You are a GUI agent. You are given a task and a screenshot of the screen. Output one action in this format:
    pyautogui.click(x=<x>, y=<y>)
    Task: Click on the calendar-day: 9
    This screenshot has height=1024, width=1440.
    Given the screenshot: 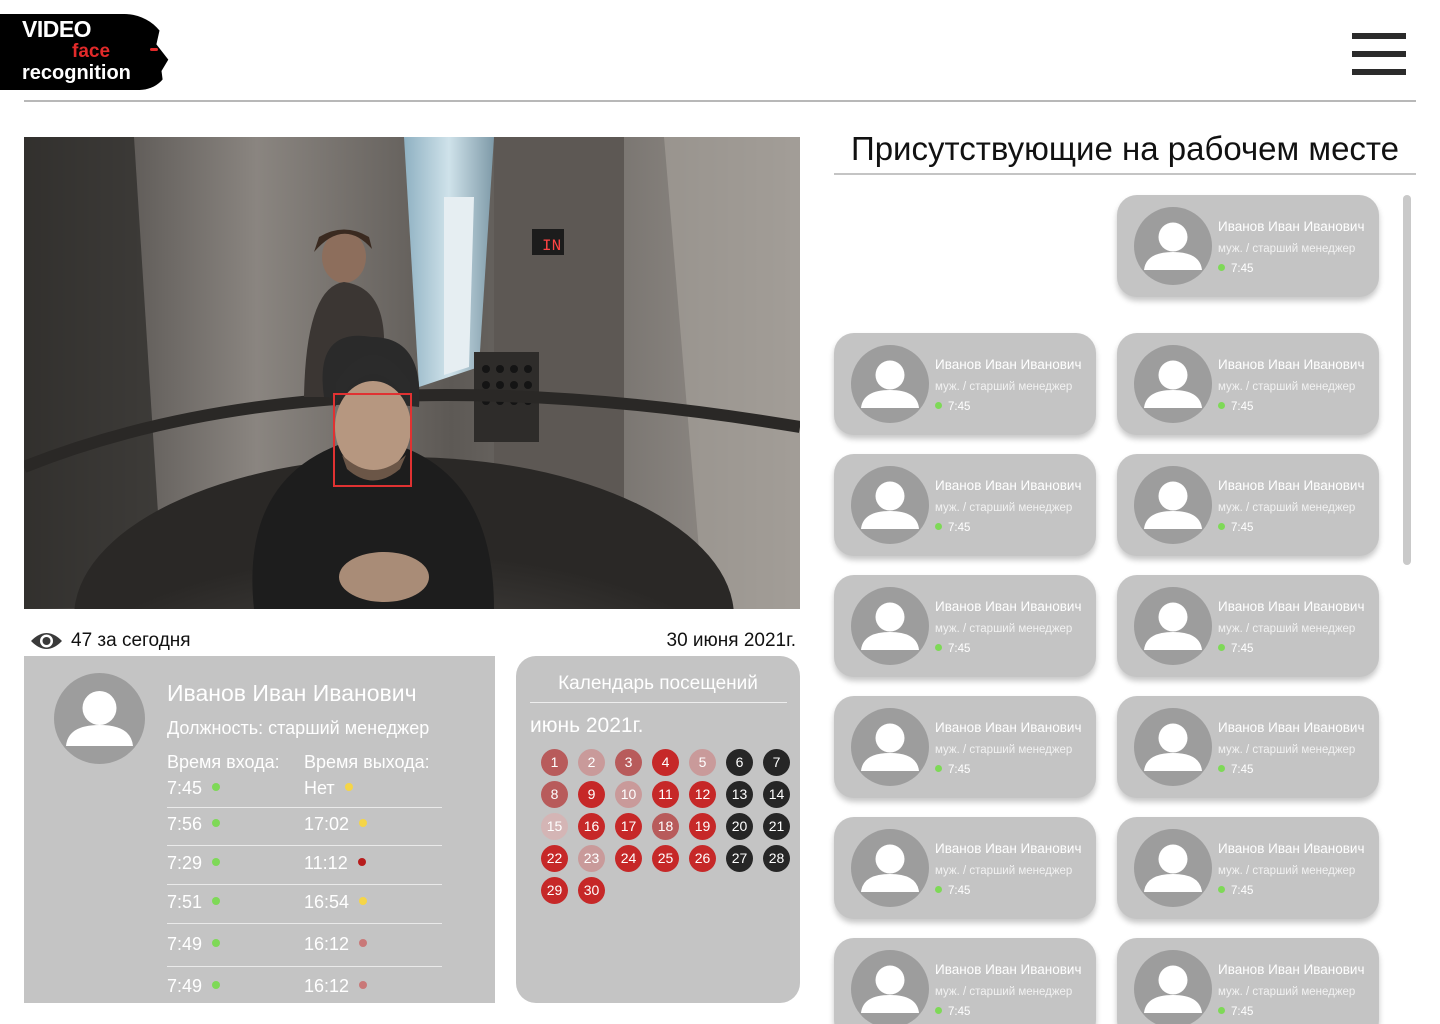 What is the action you would take?
    pyautogui.click(x=591, y=794)
    